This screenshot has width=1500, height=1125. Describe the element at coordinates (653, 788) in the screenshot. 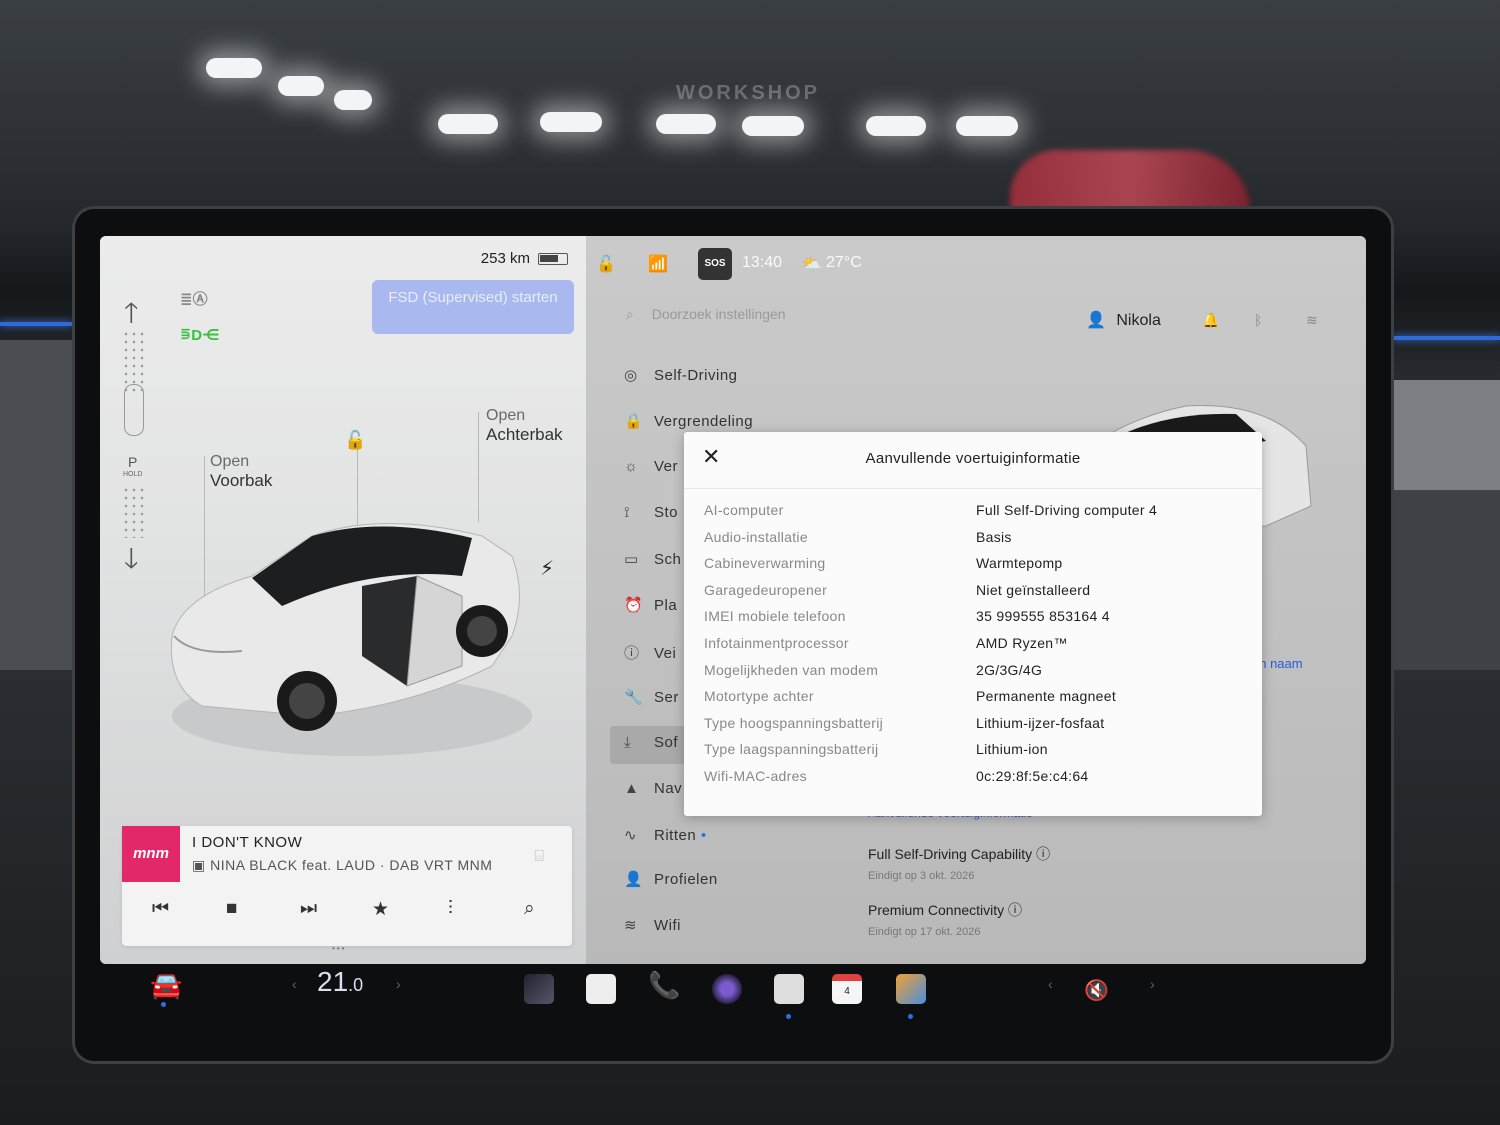

I see `menu-item-9: ▲ Nav` at that location.